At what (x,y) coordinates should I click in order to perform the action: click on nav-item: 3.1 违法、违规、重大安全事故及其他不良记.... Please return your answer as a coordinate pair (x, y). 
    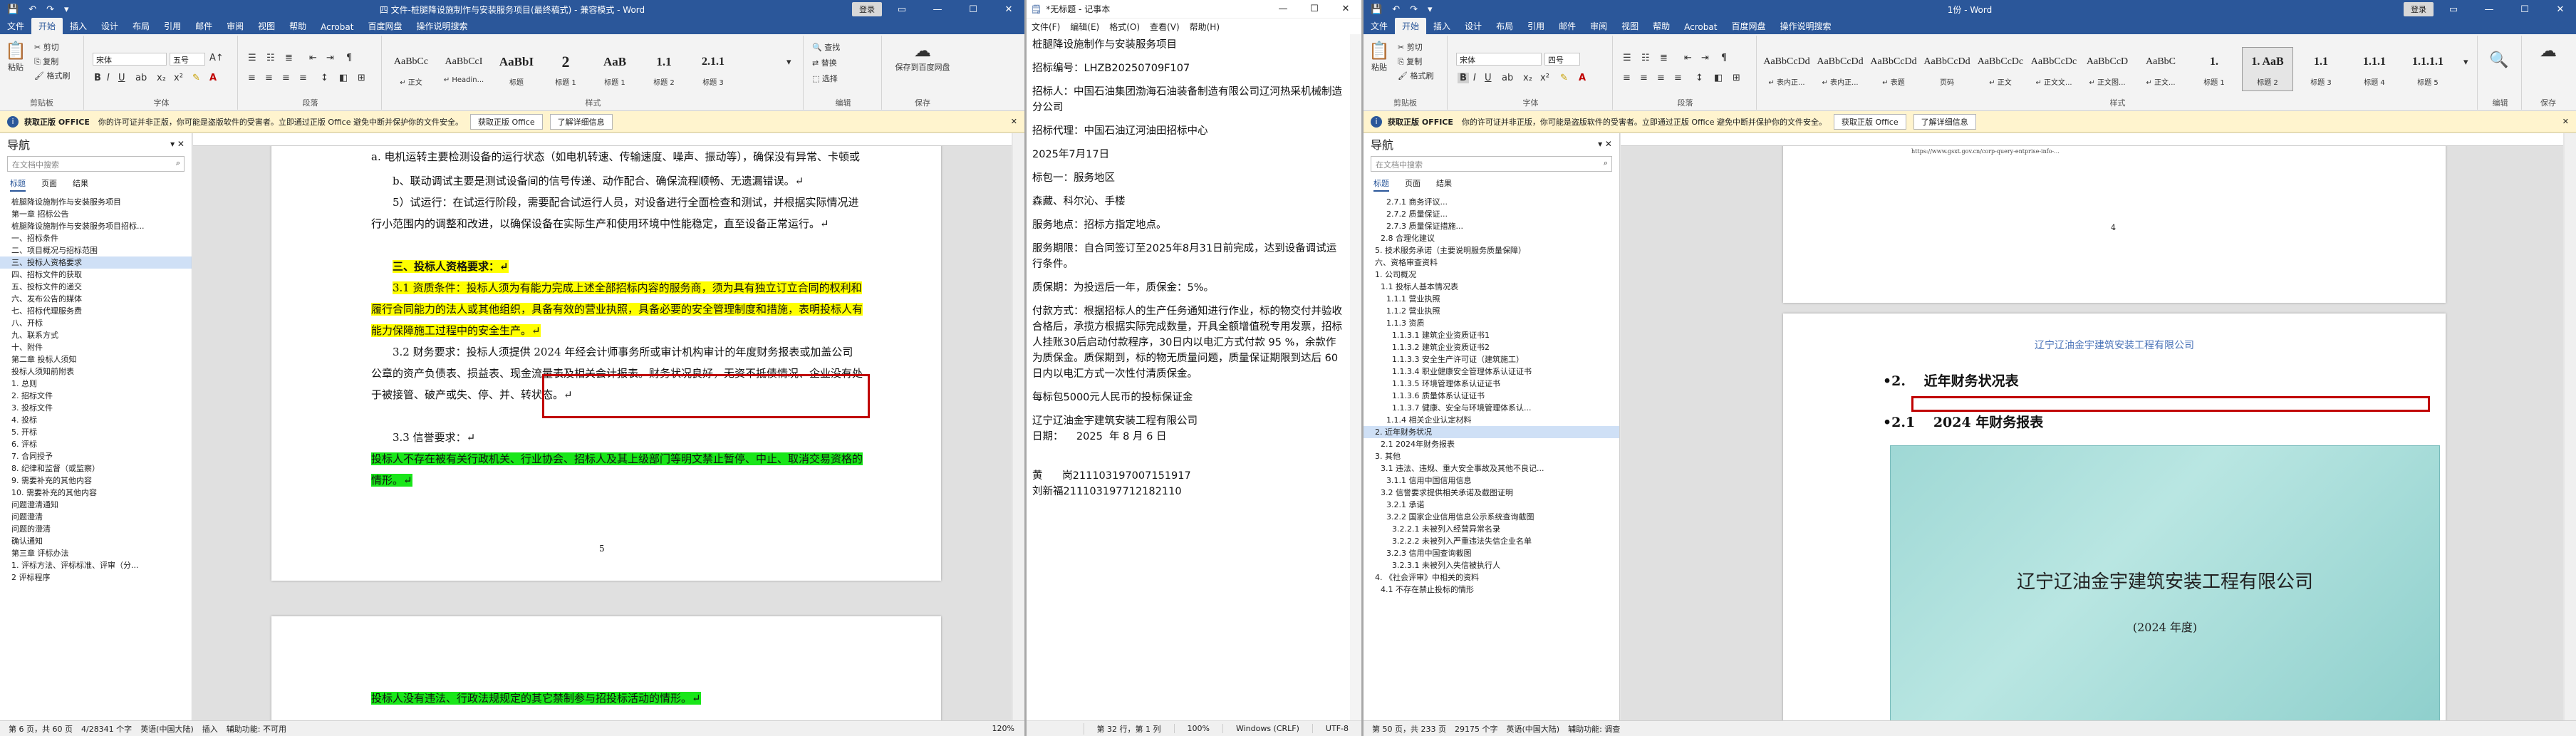
    Looking at the image, I should click on (1491, 468).